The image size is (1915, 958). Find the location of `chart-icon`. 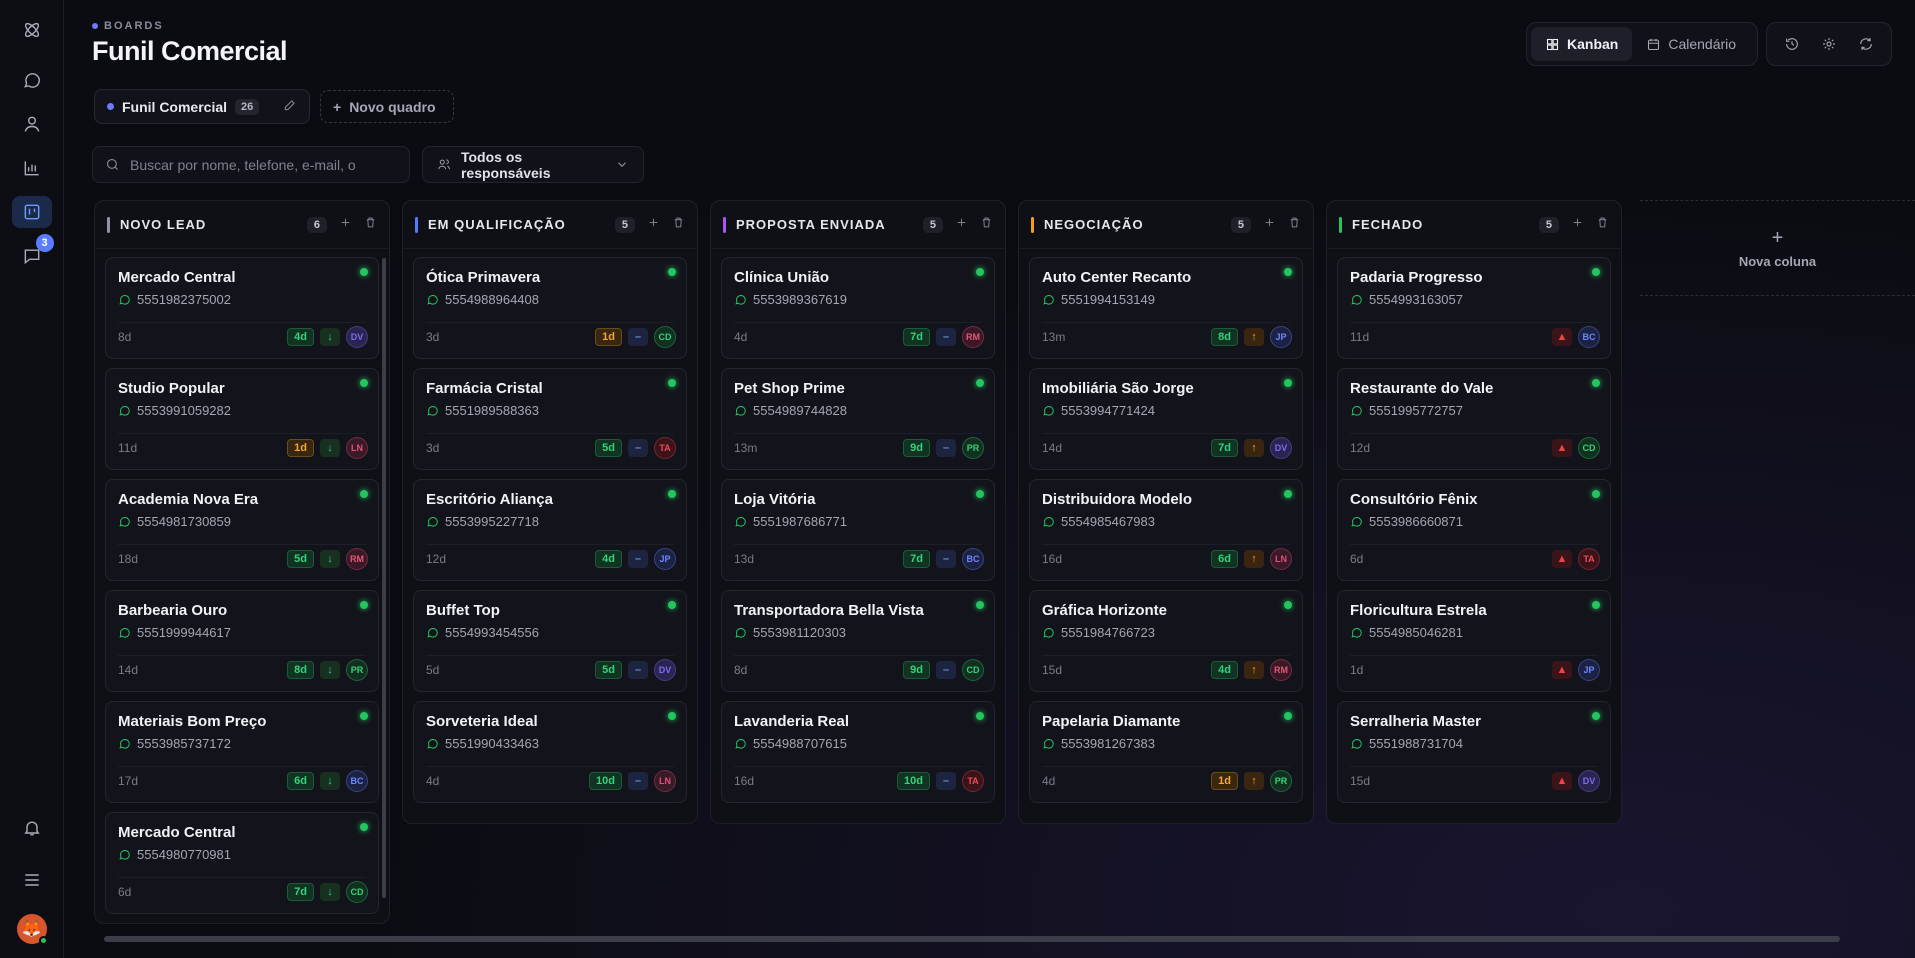

chart-icon is located at coordinates (32, 168).